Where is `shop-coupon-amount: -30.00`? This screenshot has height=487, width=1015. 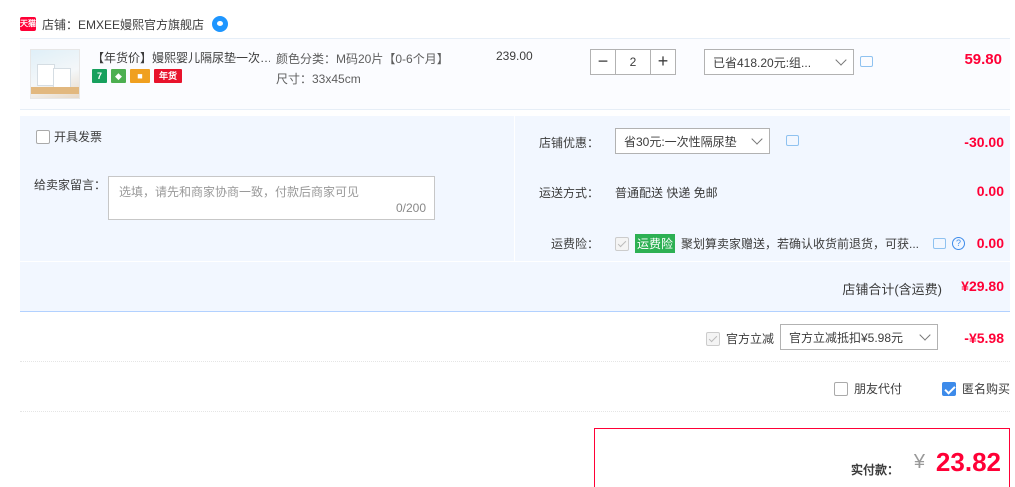
shop-coupon-amount: -30.00 is located at coordinates (984, 142).